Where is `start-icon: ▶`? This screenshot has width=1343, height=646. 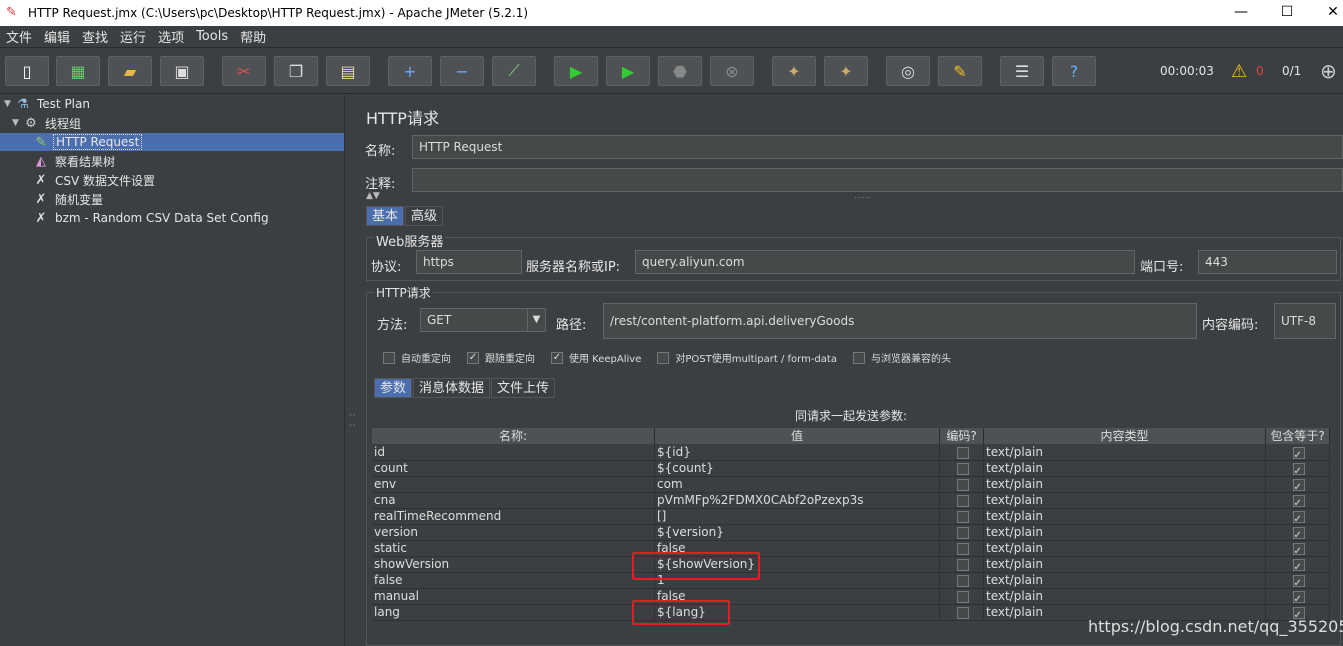 start-icon: ▶ is located at coordinates (576, 71).